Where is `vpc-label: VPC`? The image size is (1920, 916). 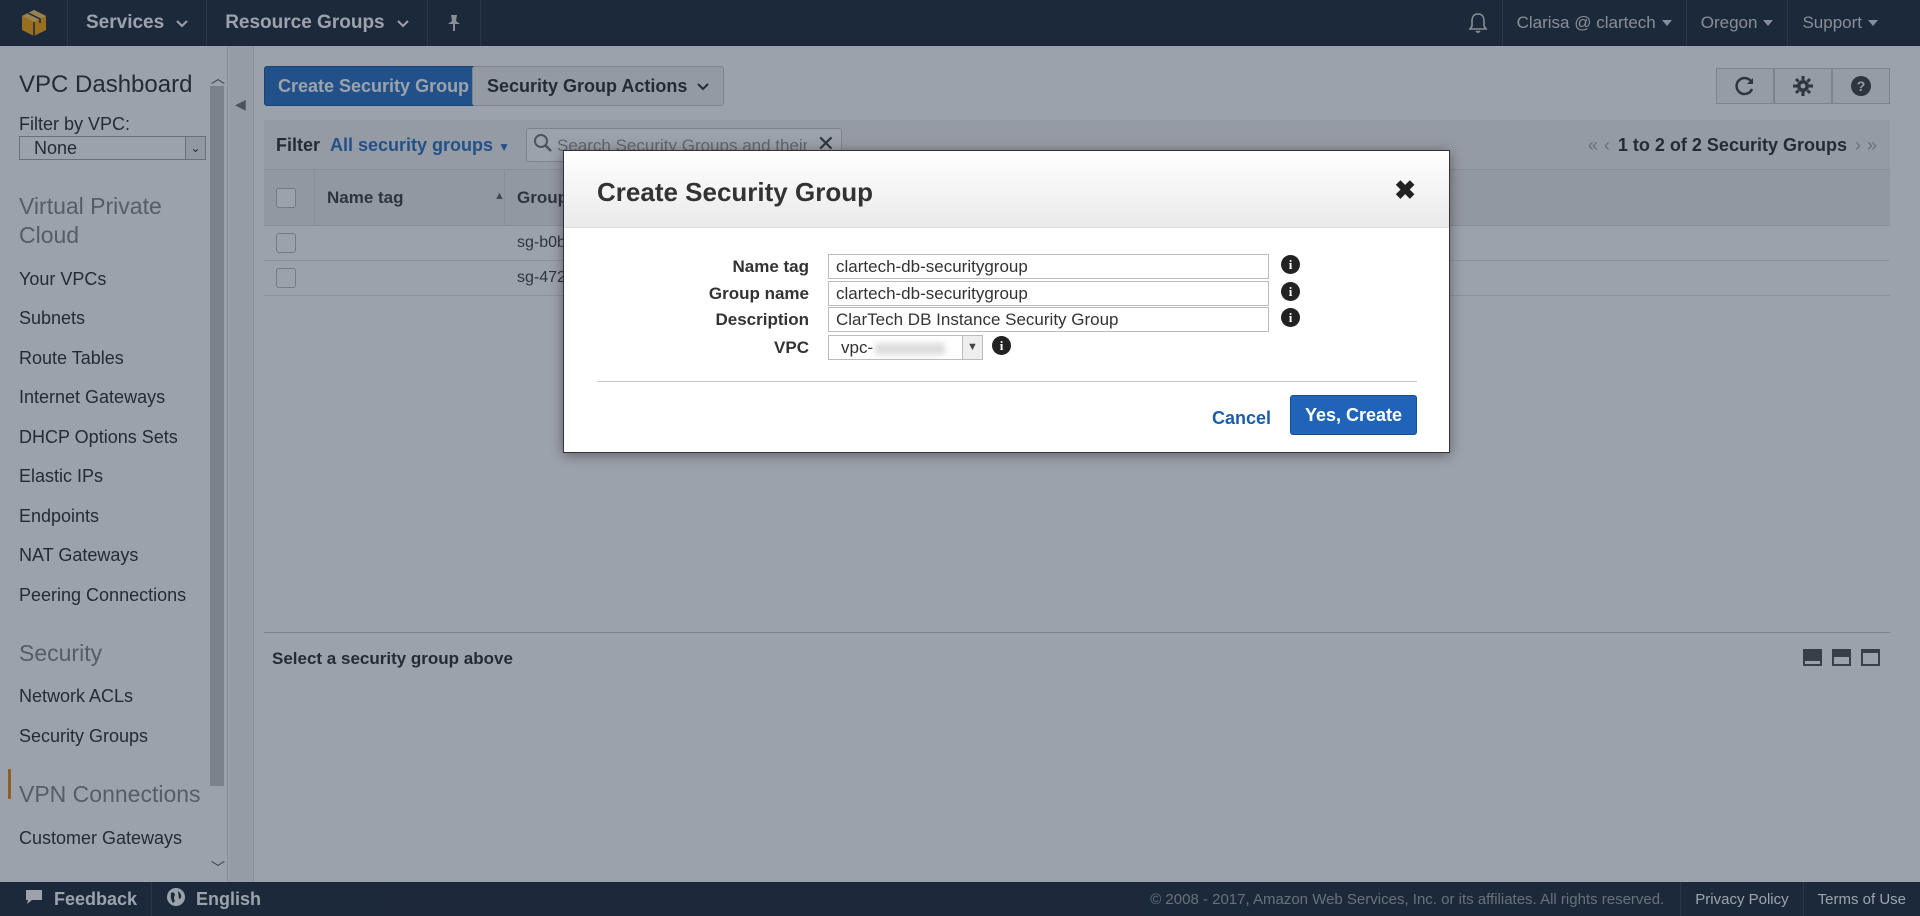
vpc-label: VPC is located at coordinates (791, 347).